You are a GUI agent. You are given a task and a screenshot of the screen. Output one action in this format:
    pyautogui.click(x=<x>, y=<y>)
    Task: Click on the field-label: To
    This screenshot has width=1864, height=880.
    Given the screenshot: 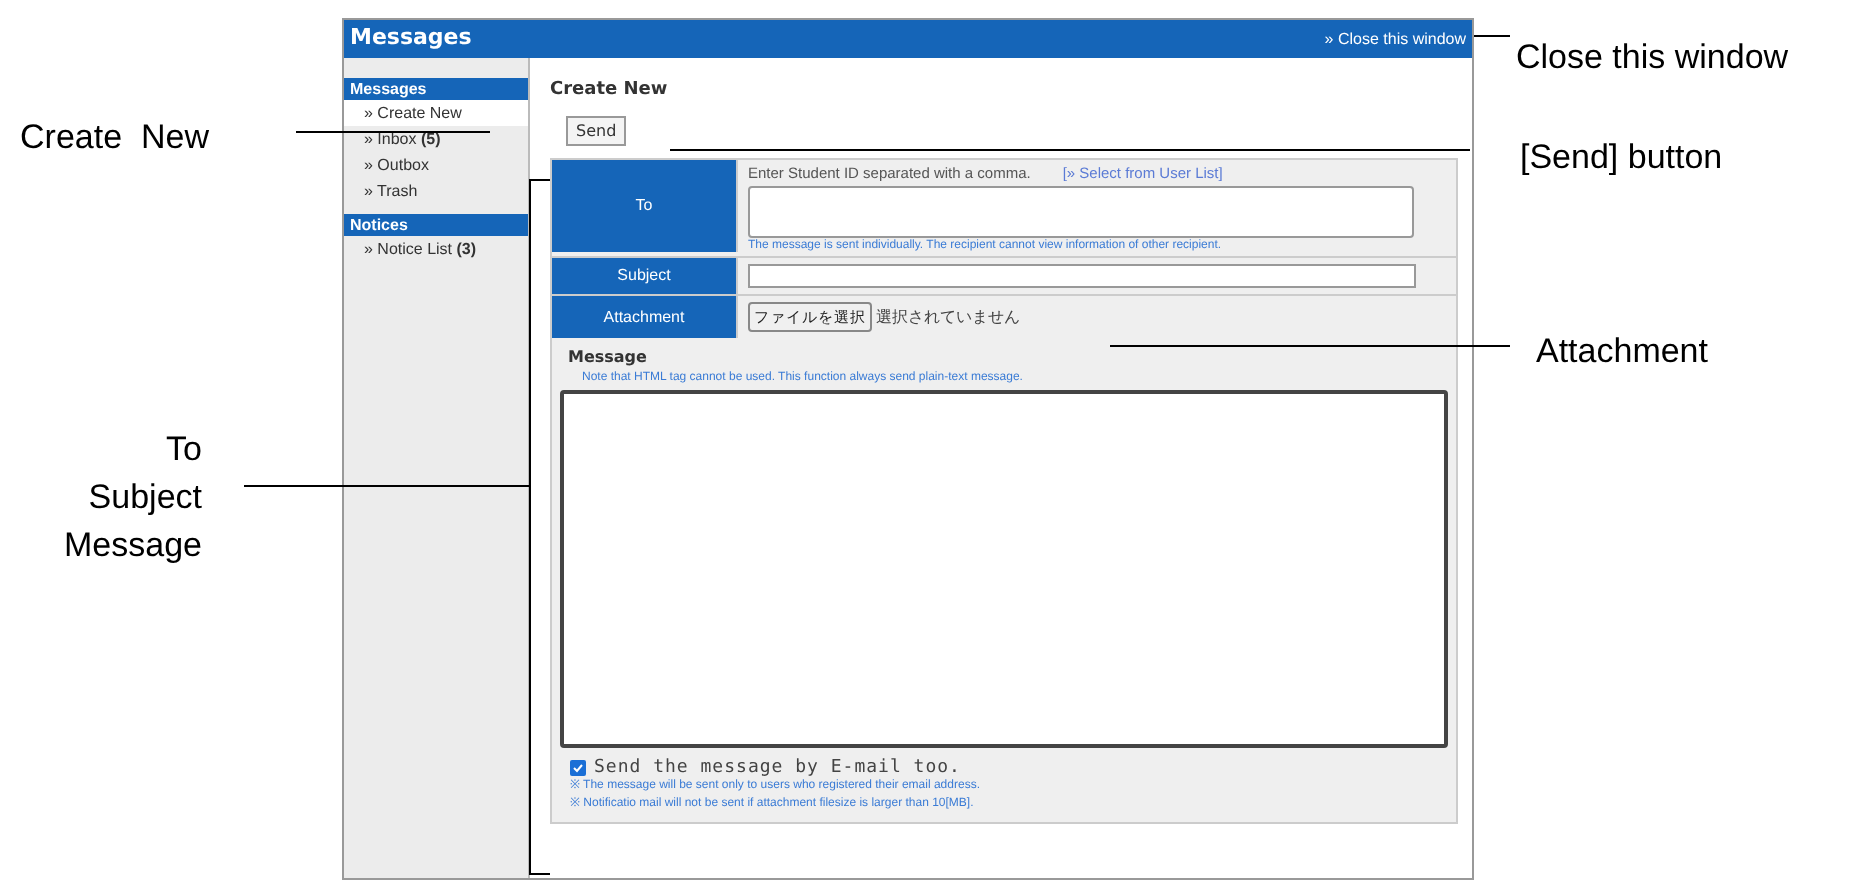 What is the action you would take?
    pyautogui.click(x=645, y=206)
    